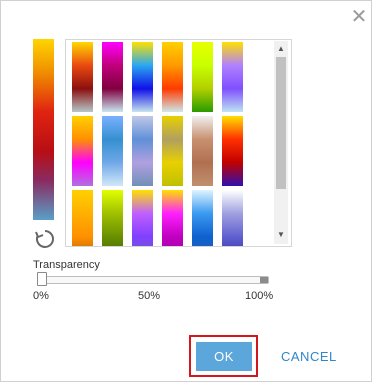 This screenshot has height=382, width=372. What do you see at coordinates (43, 129) in the screenshot?
I see `selected-color-ramp-preview` at bounding box center [43, 129].